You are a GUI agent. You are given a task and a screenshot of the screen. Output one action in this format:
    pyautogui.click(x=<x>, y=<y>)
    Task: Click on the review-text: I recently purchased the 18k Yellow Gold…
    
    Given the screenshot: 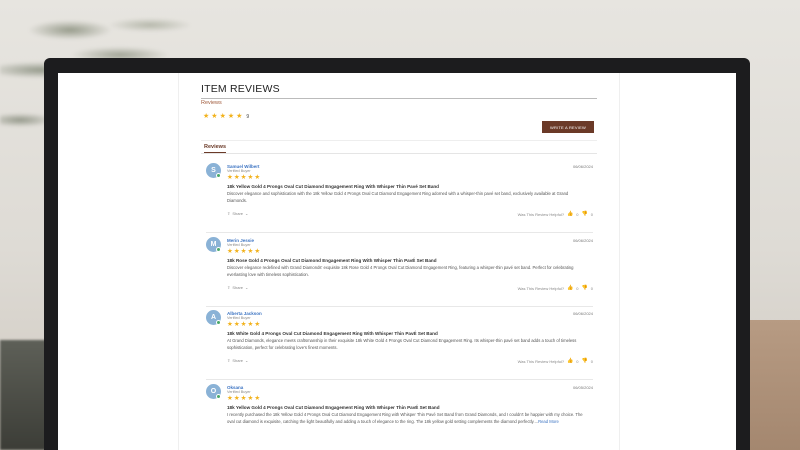 What is the action you would take?
    pyautogui.click(x=405, y=418)
    